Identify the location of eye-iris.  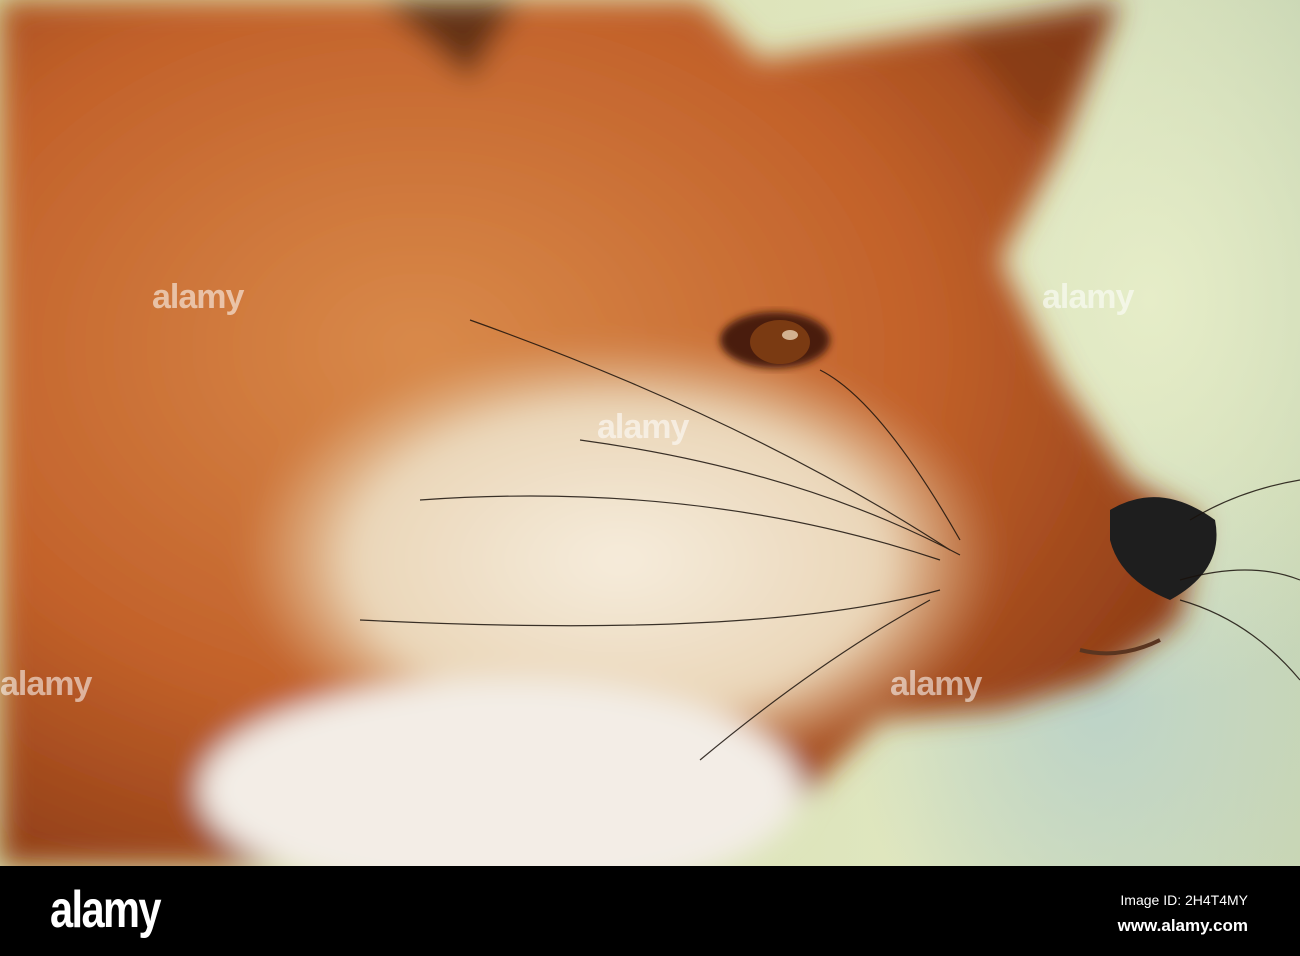
(780, 342).